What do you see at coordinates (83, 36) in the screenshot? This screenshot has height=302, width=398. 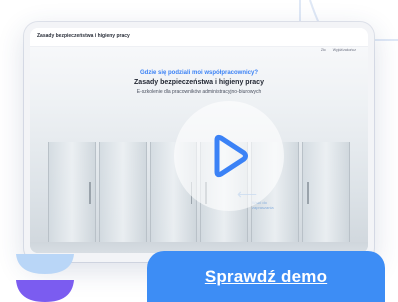 I see `course-title: Zasady bezpieczeństwa i higieny pracy` at bounding box center [83, 36].